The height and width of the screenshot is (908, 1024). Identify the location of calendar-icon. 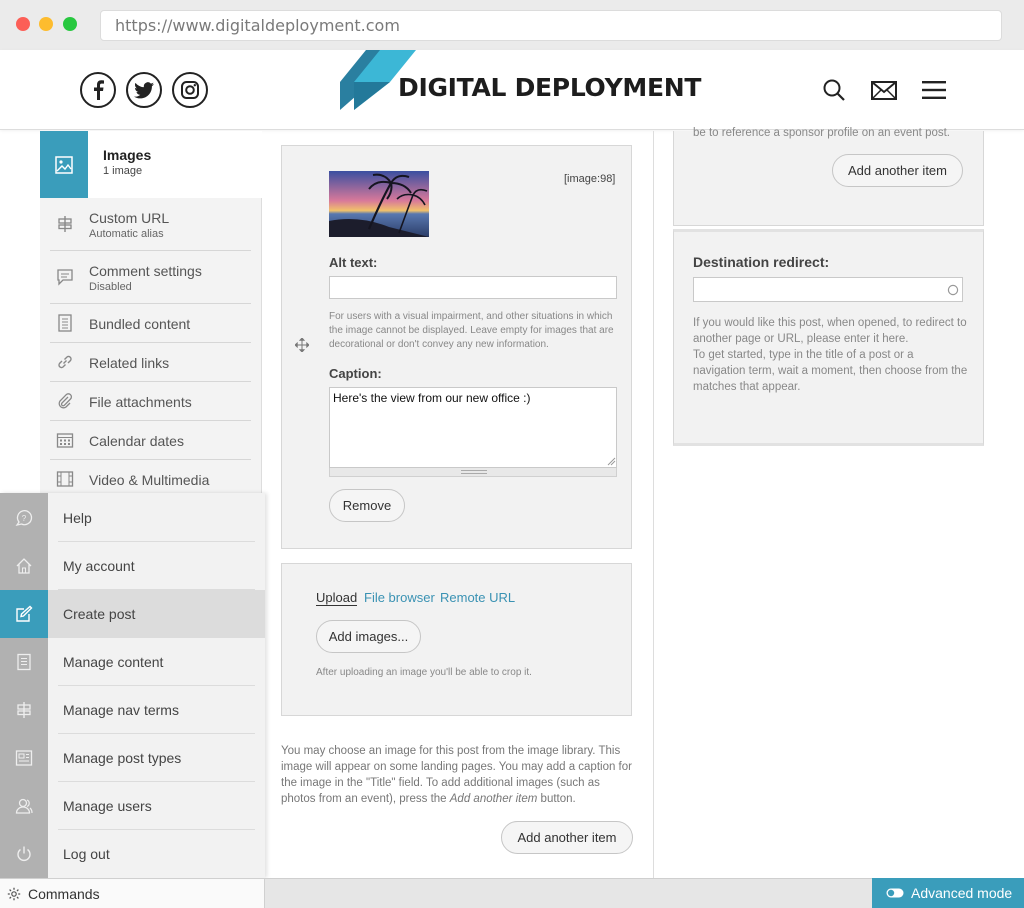
(65, 440).